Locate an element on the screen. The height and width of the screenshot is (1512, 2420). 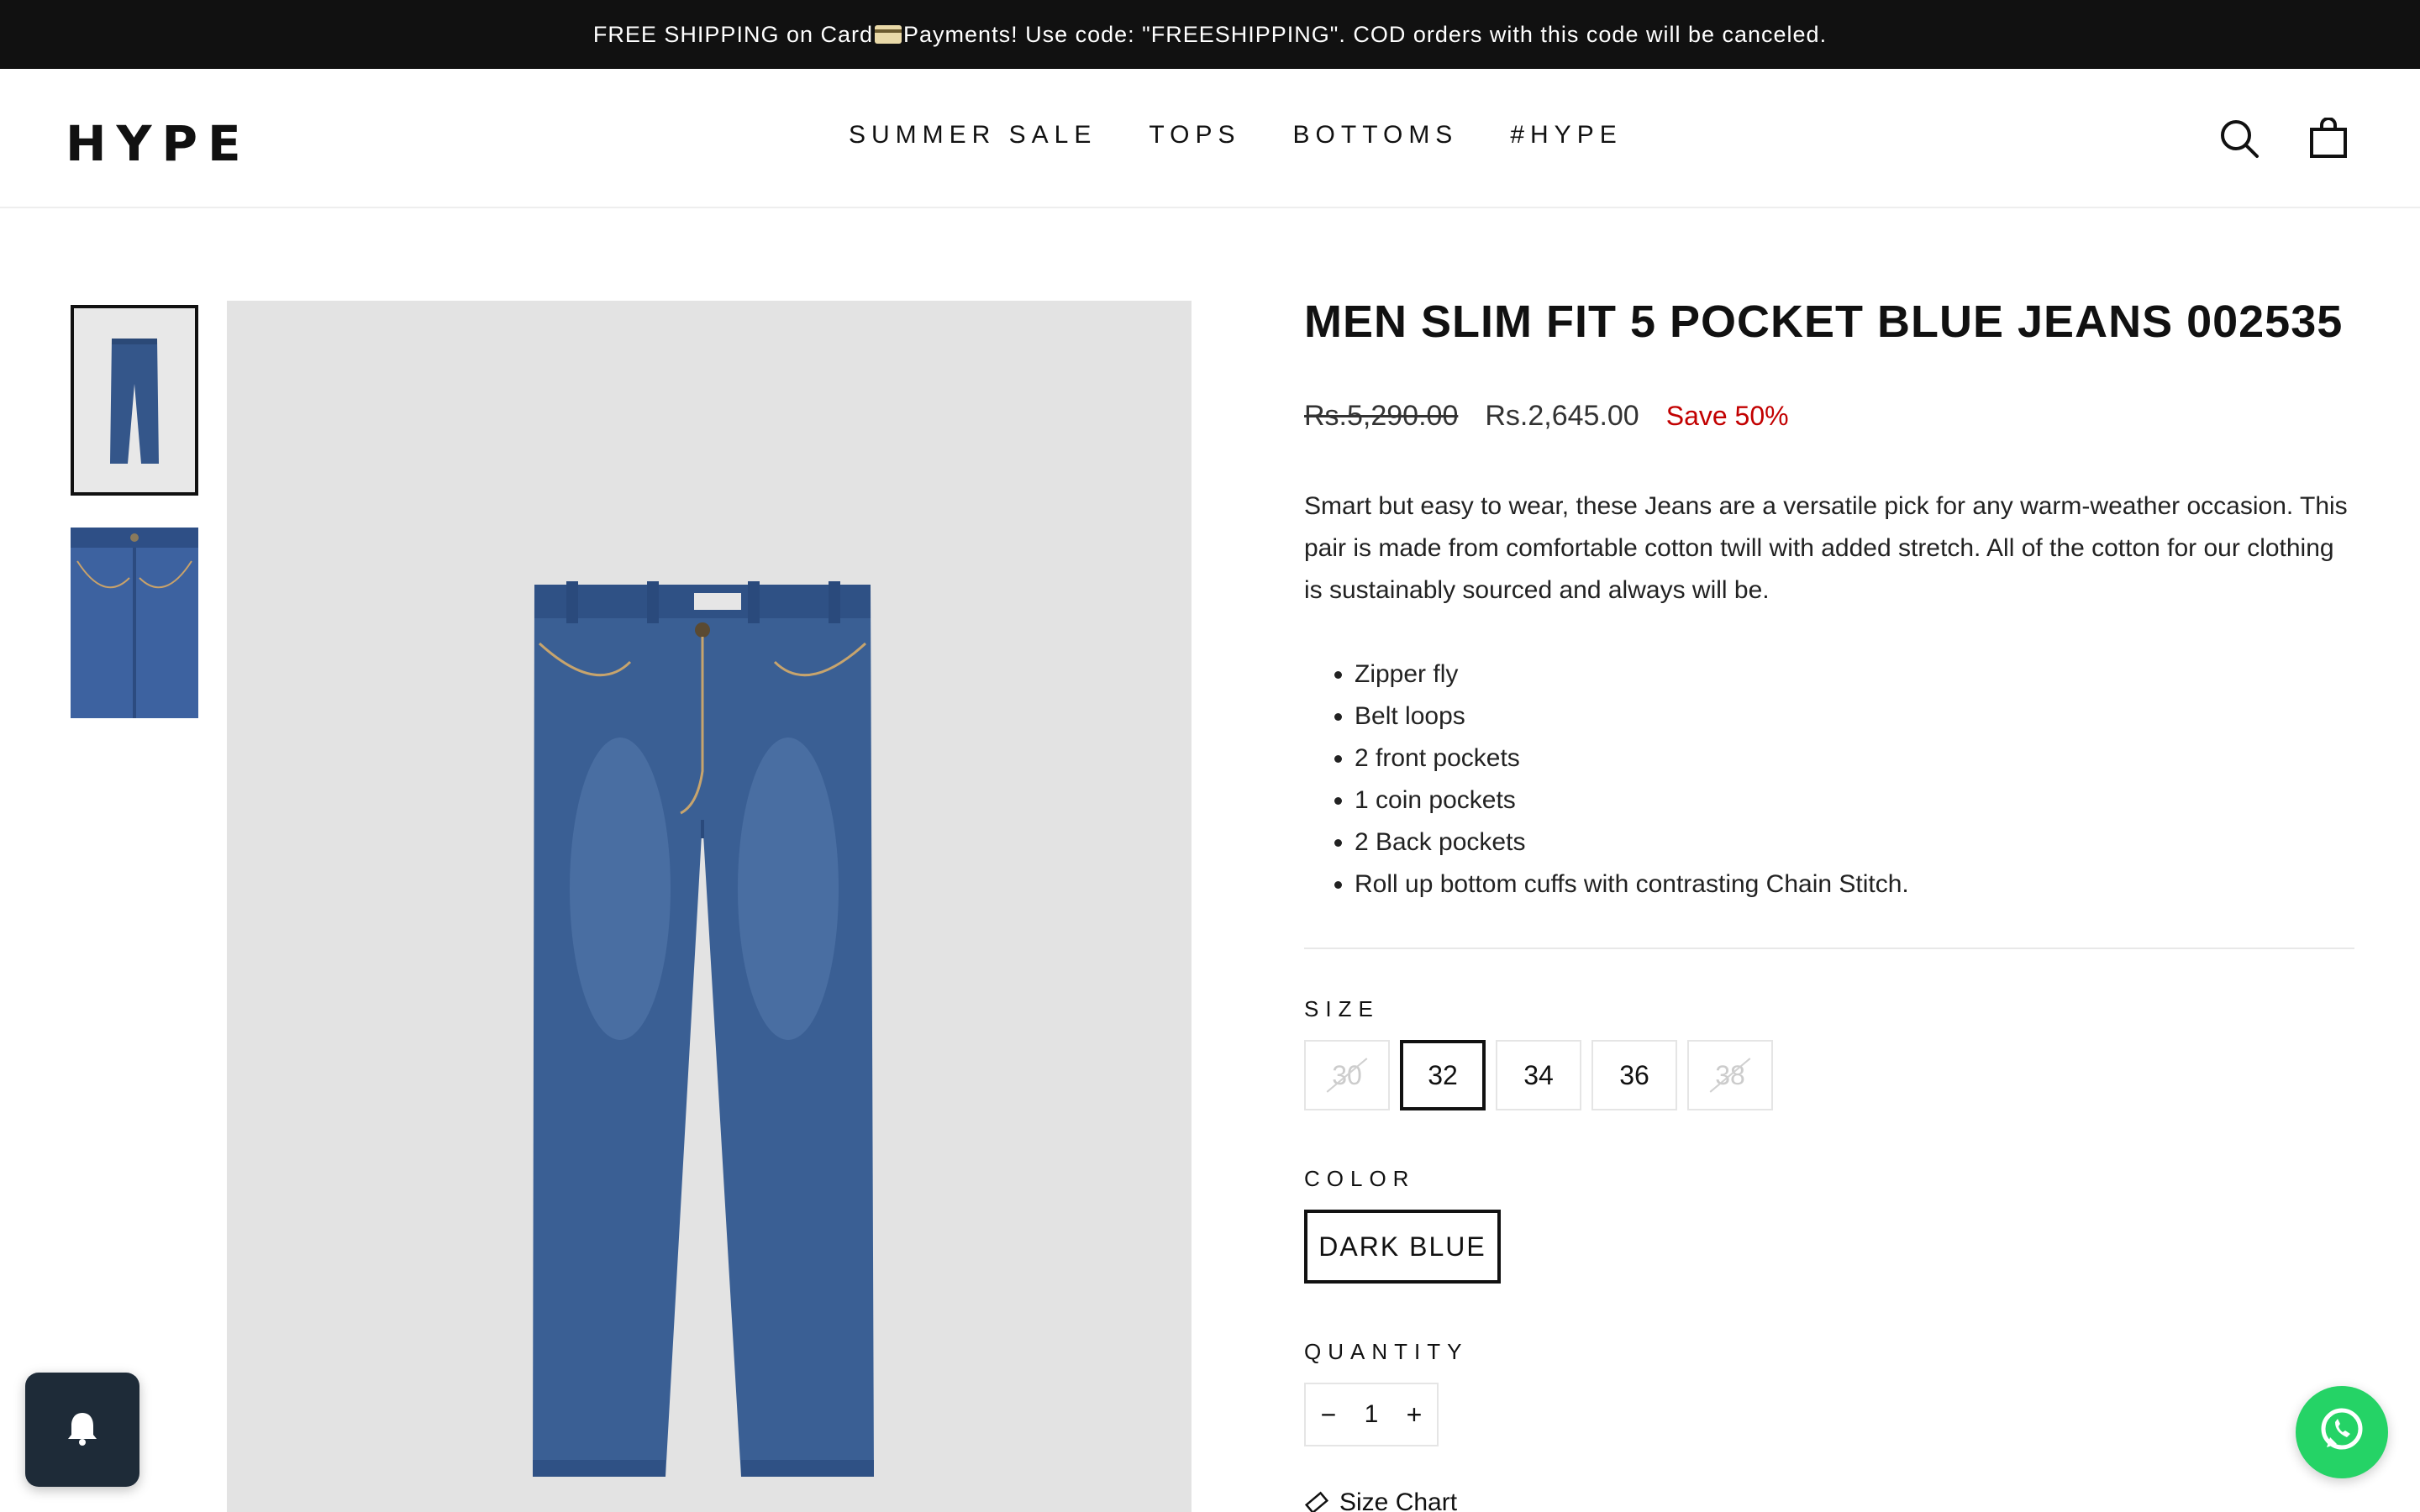
whatsapp-icon is located at coordinates (2342, 1433).